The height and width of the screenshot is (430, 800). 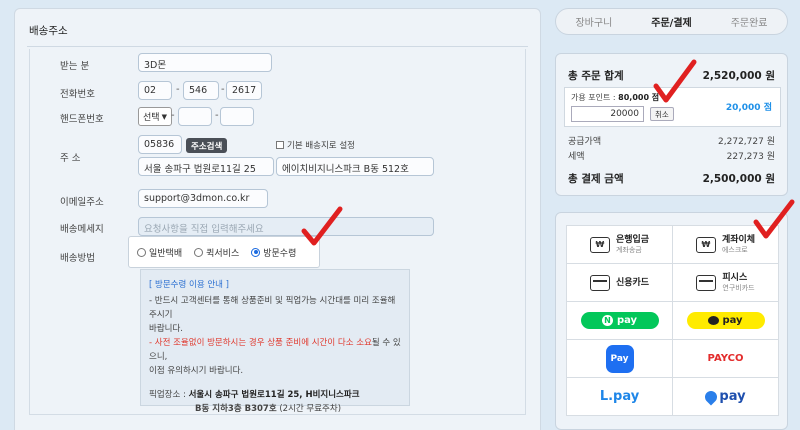 What do you see at coordinates (189, 285) in the screenshot?
I see `pickup-info-title: [ 방문수령 이용 안내 ]` at bounding box center [189, 285].